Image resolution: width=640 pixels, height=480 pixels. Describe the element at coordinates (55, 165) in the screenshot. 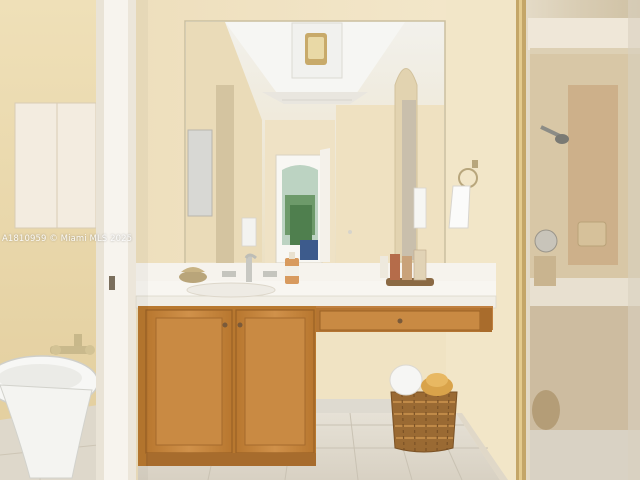

I see `wall-cabinet` at that location.